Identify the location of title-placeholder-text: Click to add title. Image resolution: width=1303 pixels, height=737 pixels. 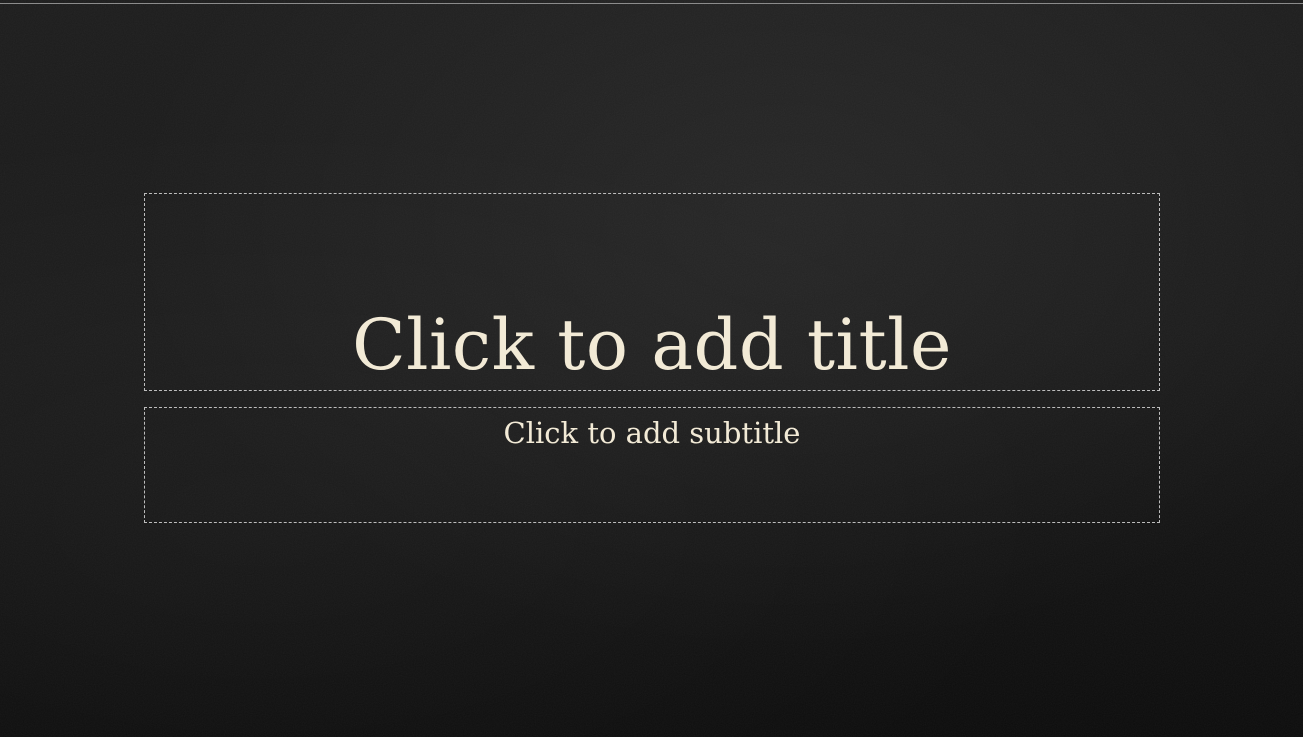
(652, 345).